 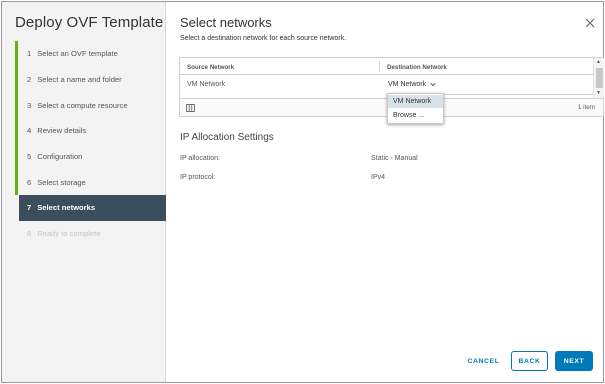 I want to click on step-number: 2, so click(x=29, y=80).